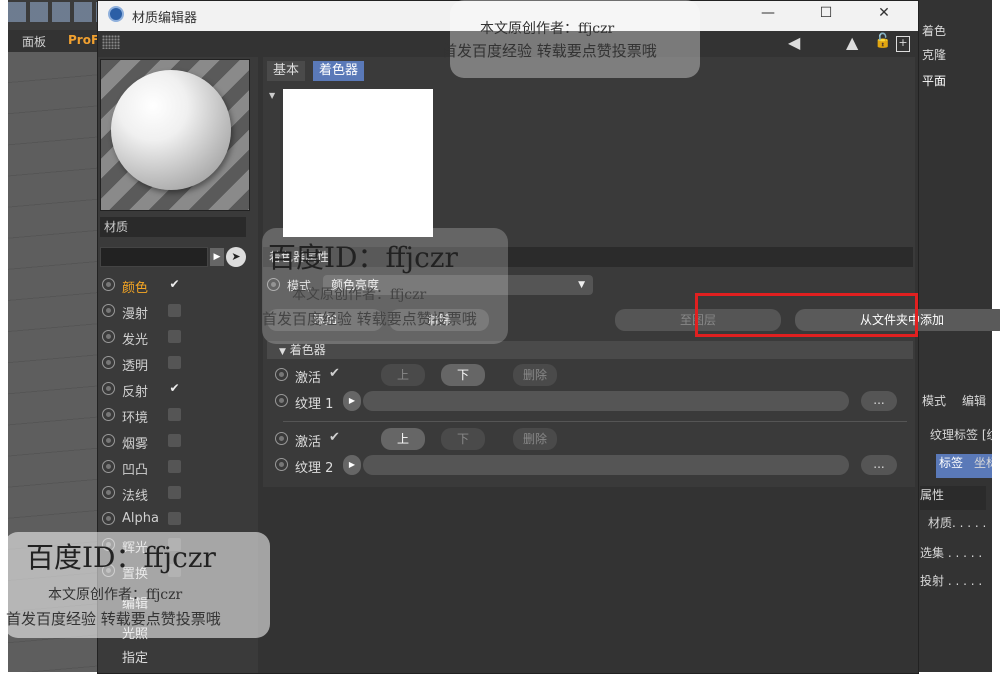 This screenshot has width=1000, height=679. I want to click on attr-edit: 编辑, so click(977, 404).